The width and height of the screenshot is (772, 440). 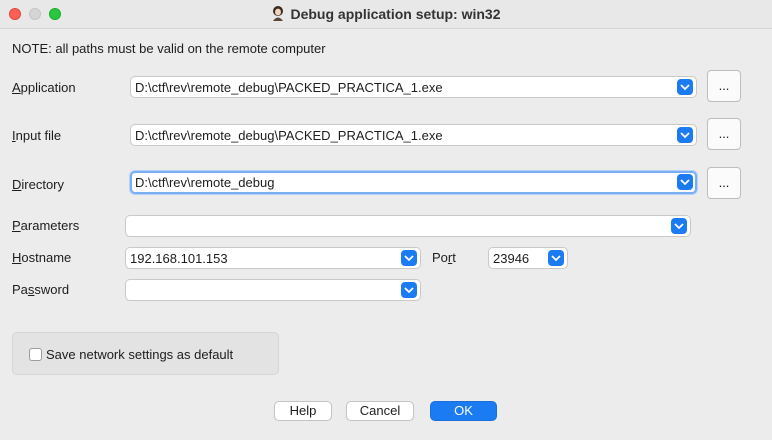 I want to click on title-bar: Debug application setup: win32, so click(x=386, y=14).